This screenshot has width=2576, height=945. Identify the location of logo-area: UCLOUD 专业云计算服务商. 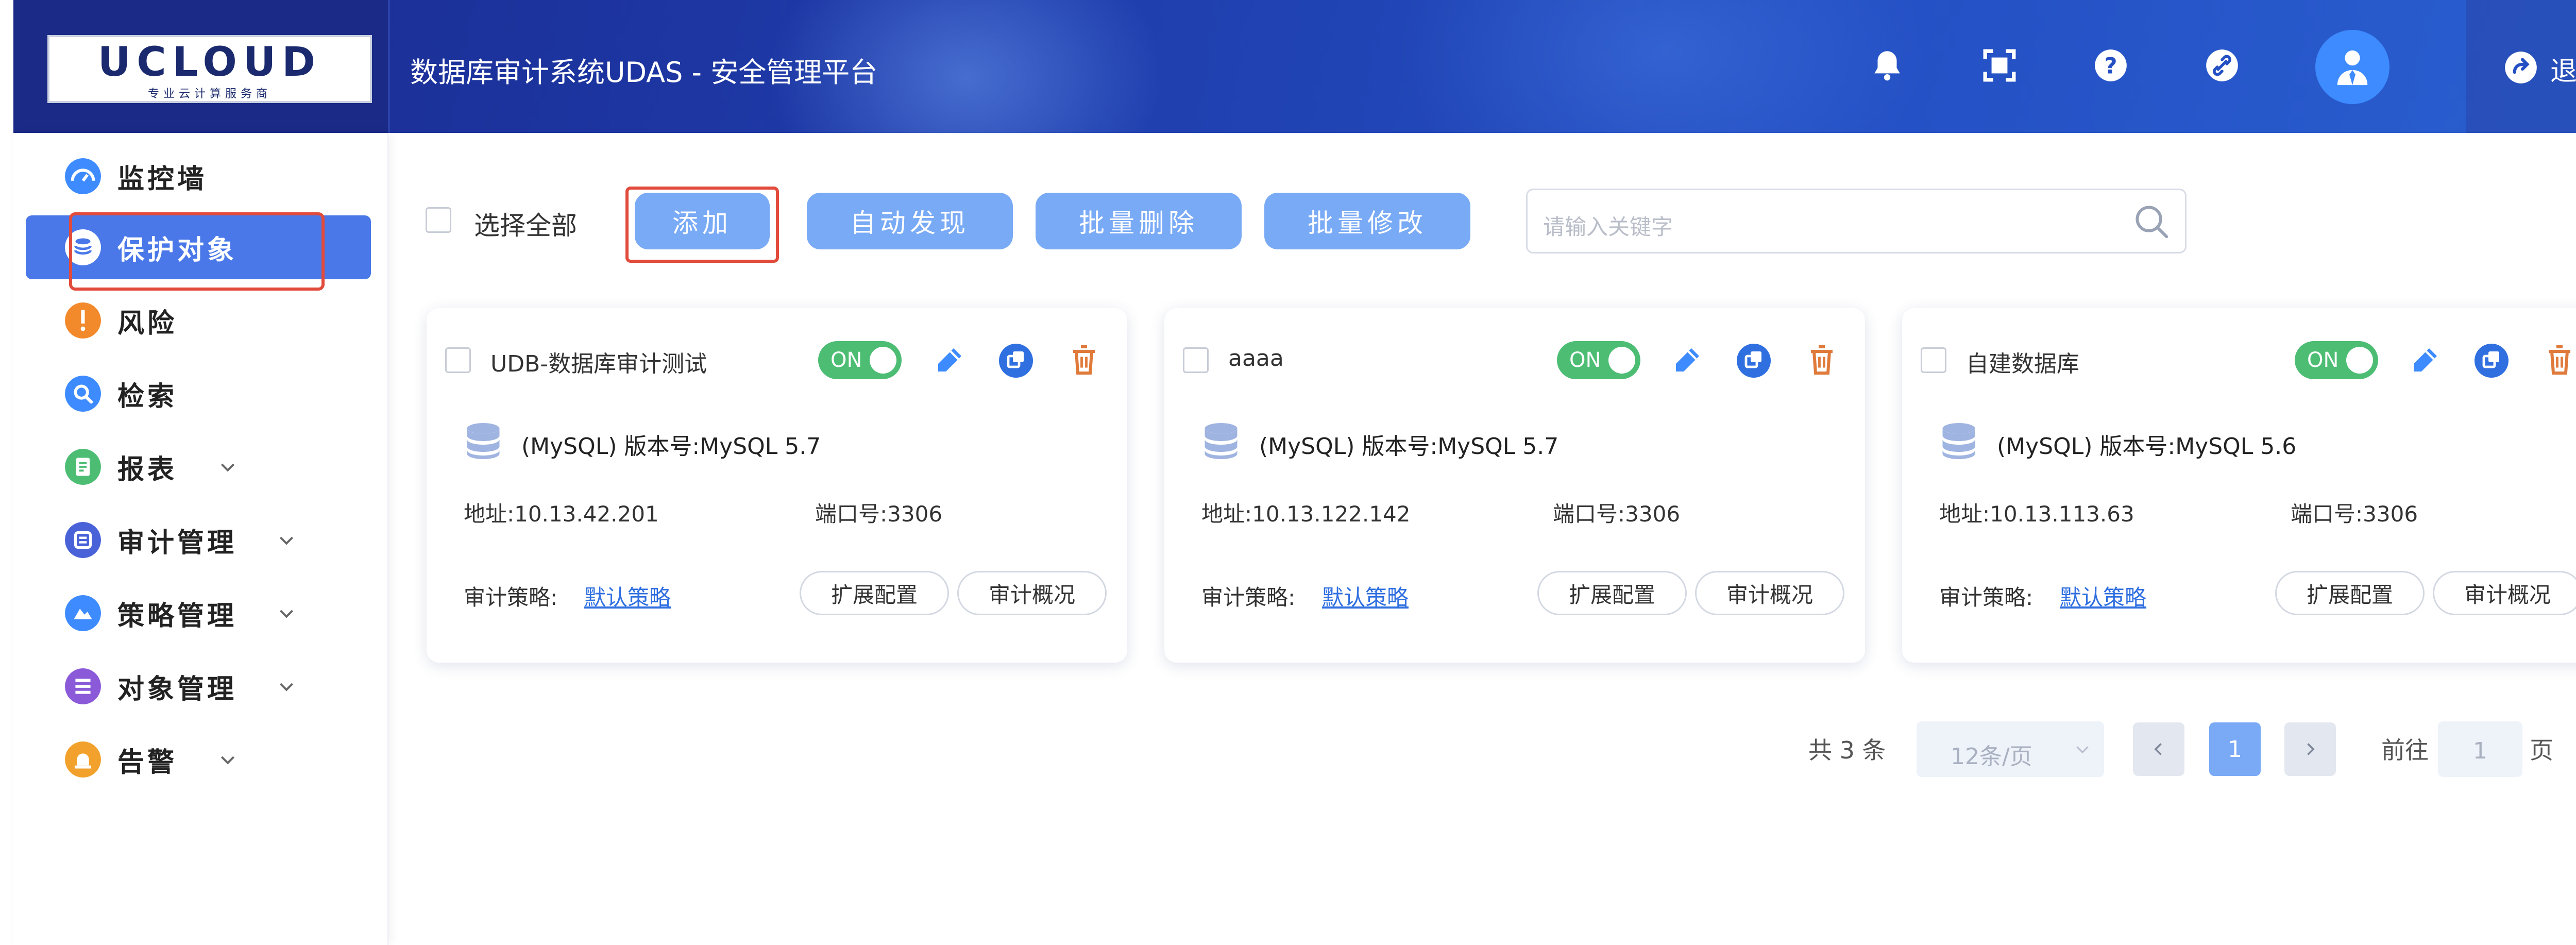
(201, 66).